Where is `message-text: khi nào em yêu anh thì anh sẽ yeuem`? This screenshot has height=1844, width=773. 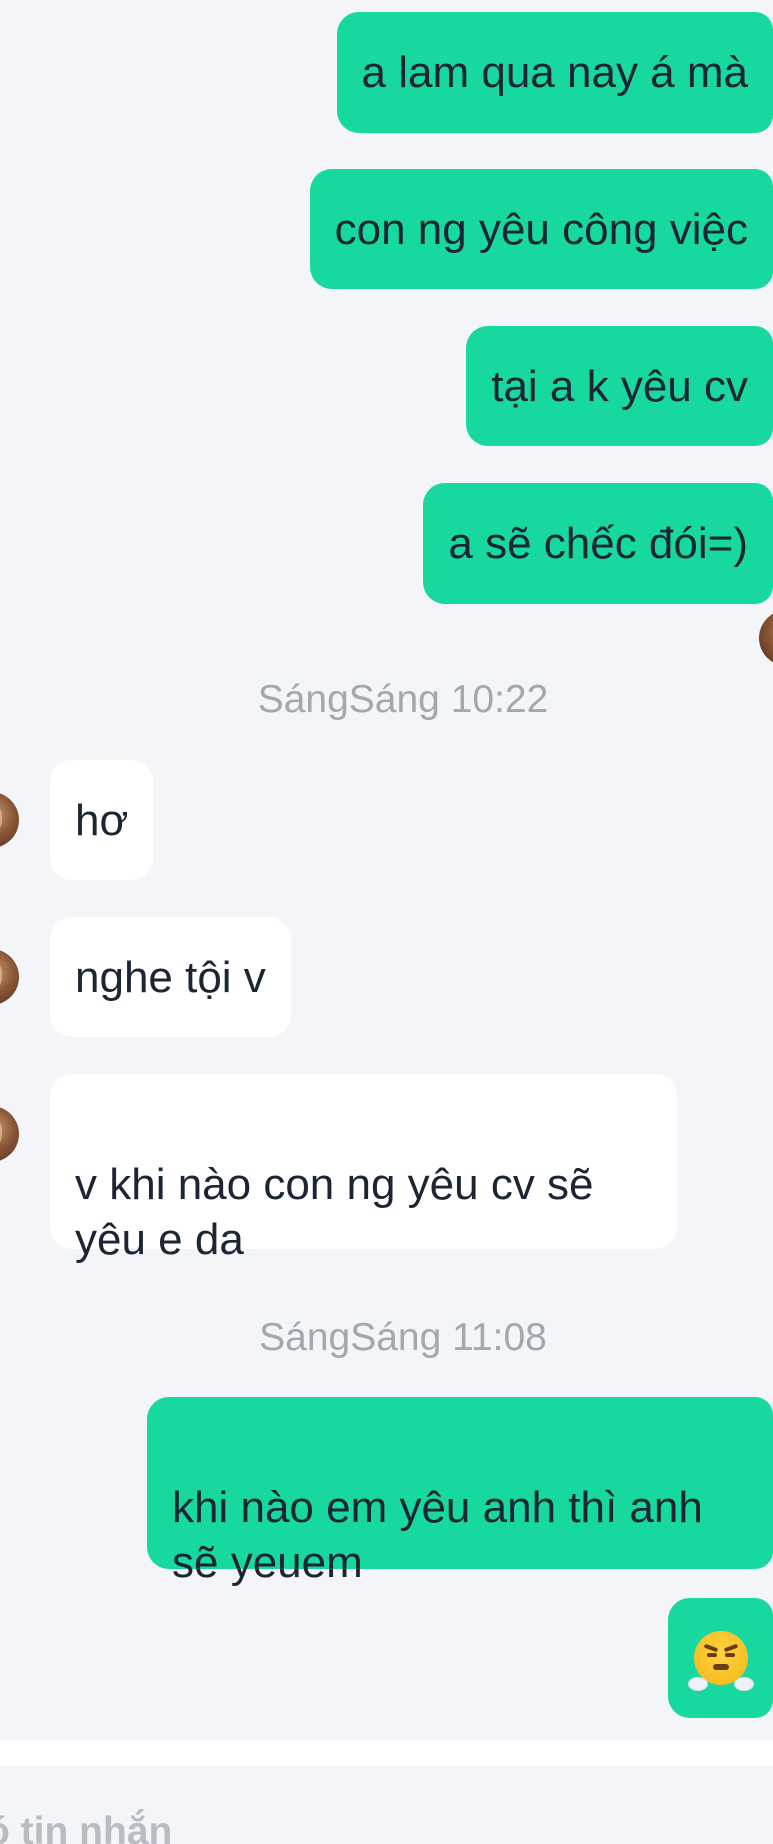
message-text: khi nào em yêu anh thì anh sẽ yeuem is located at coordinates (437, 1535).